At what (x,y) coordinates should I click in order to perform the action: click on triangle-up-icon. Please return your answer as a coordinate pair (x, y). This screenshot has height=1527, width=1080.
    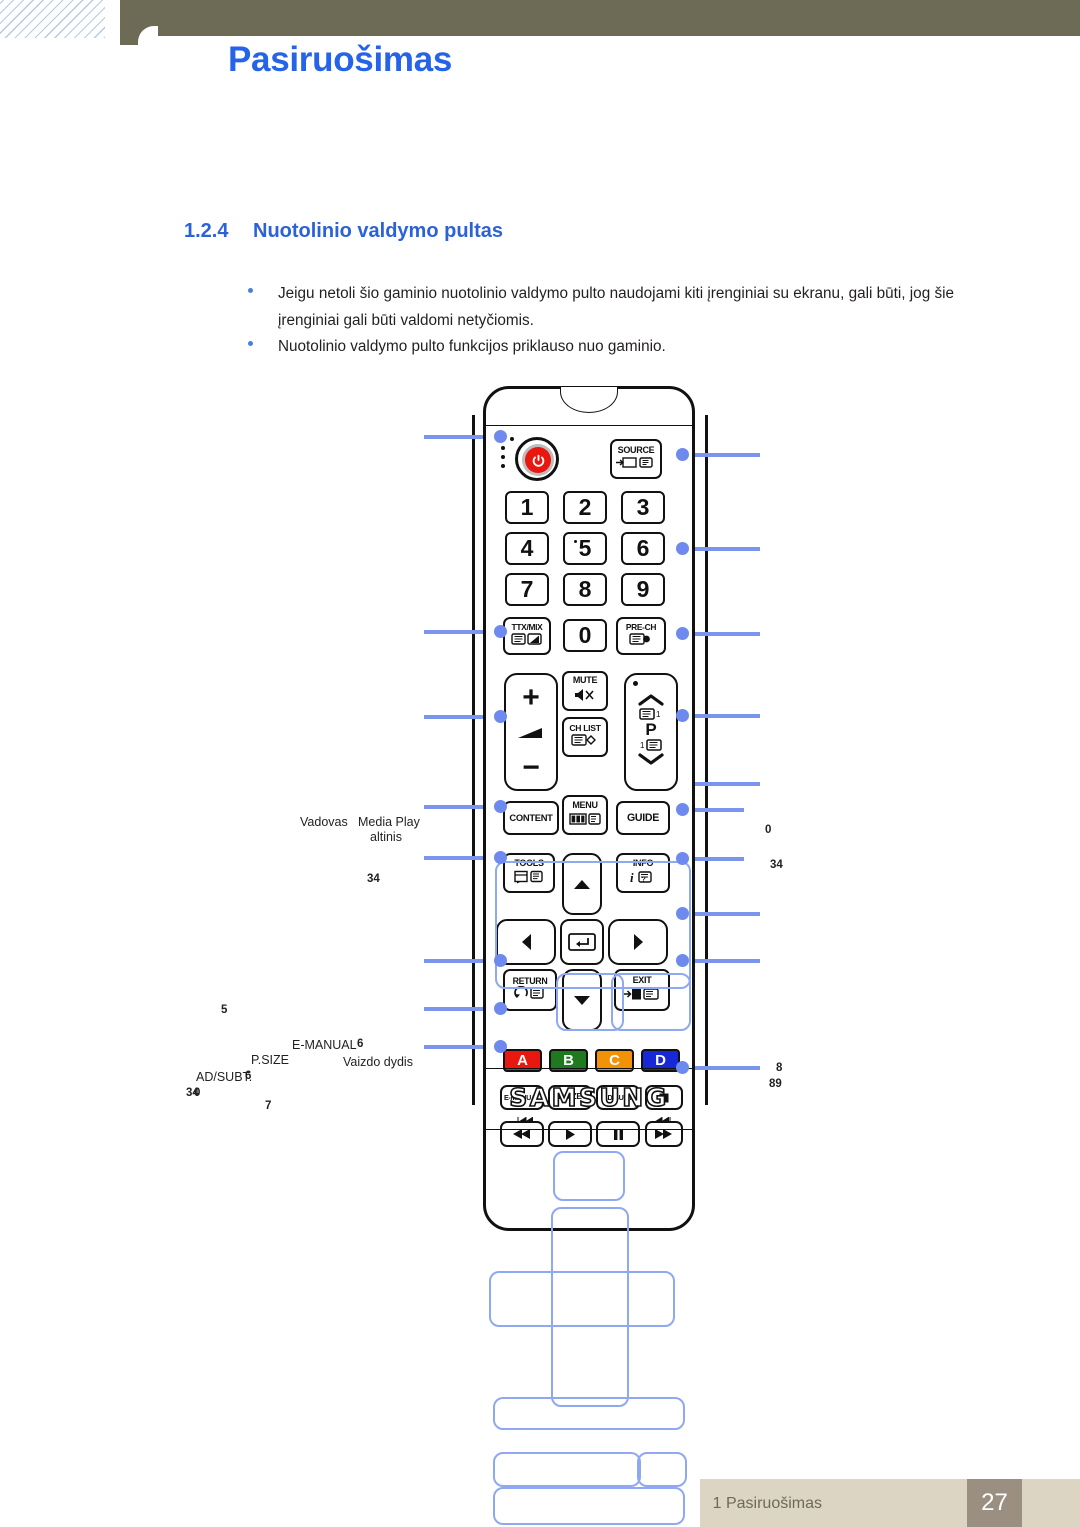
    Looking at the image, I should click on (582, 884).